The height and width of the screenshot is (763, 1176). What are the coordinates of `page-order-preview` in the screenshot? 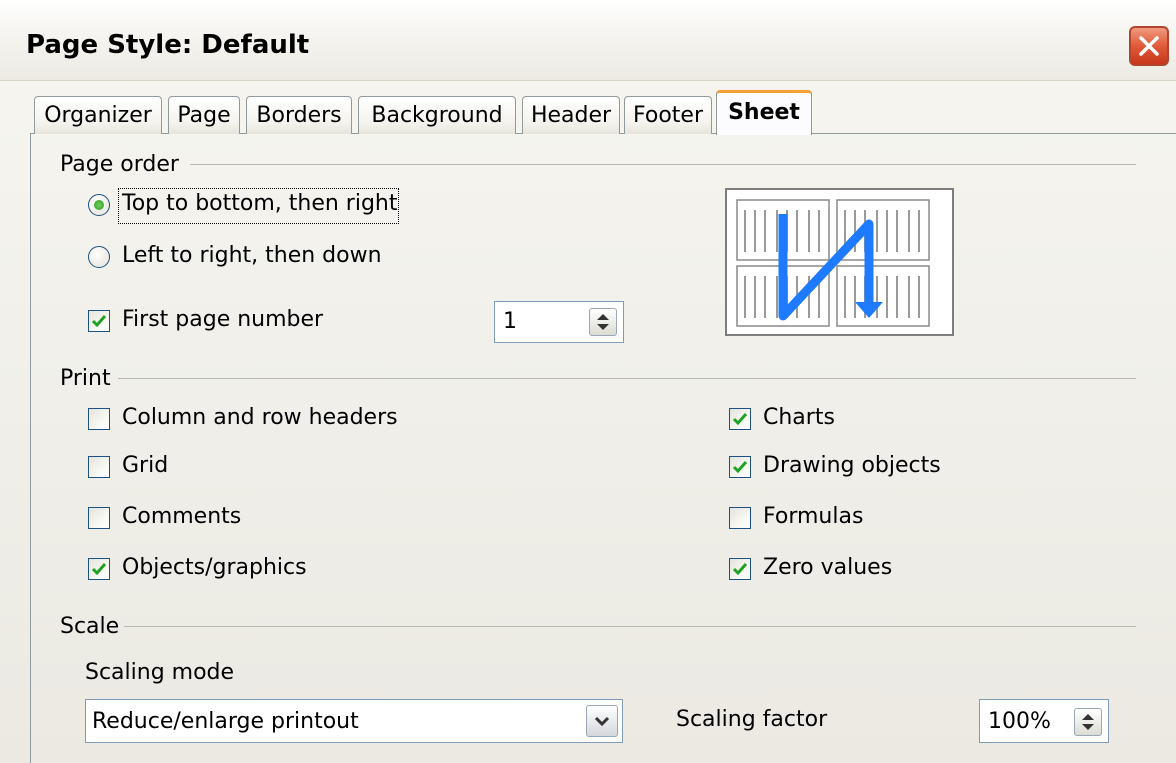 It's located at (839, 262).